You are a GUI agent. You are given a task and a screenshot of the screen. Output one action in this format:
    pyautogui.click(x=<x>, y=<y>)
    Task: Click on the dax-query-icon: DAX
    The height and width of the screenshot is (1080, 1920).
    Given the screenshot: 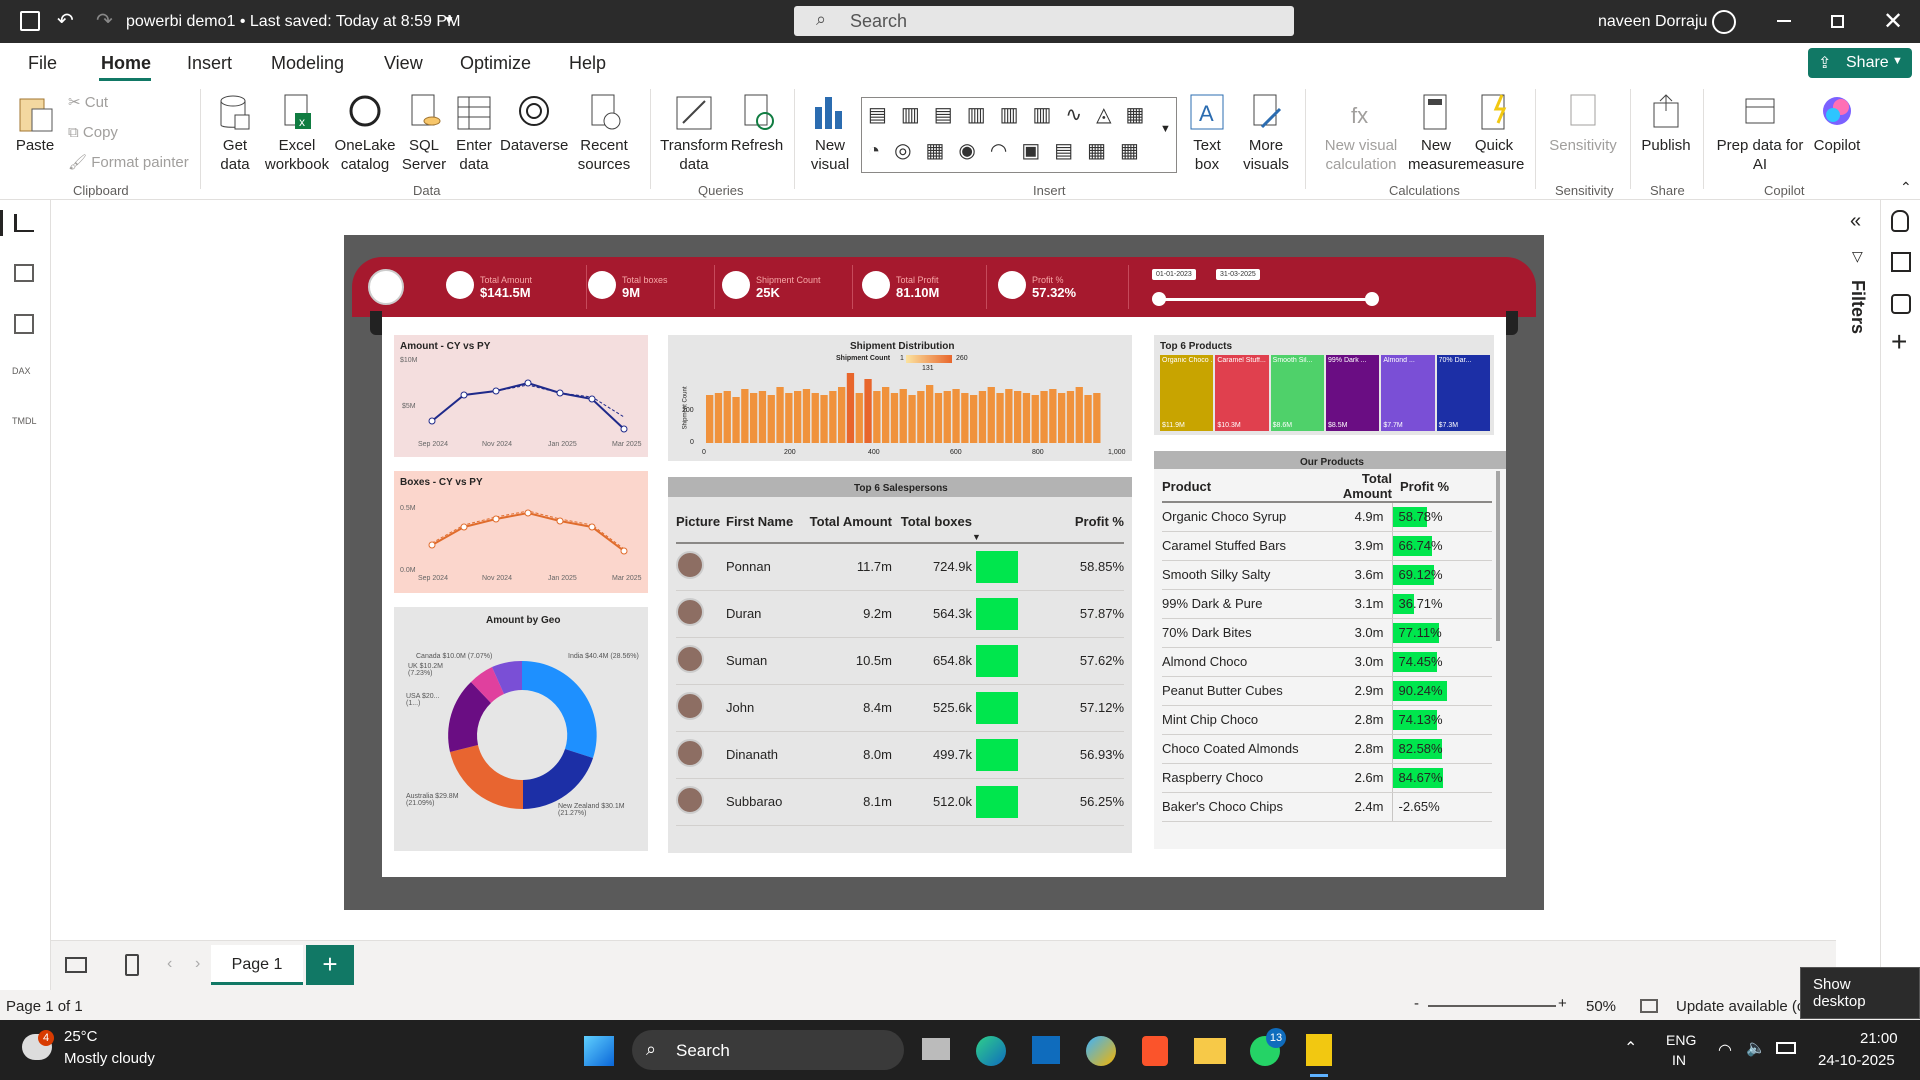 What is the action you would take?
    pyautogui.click(x=21, y=371)
    